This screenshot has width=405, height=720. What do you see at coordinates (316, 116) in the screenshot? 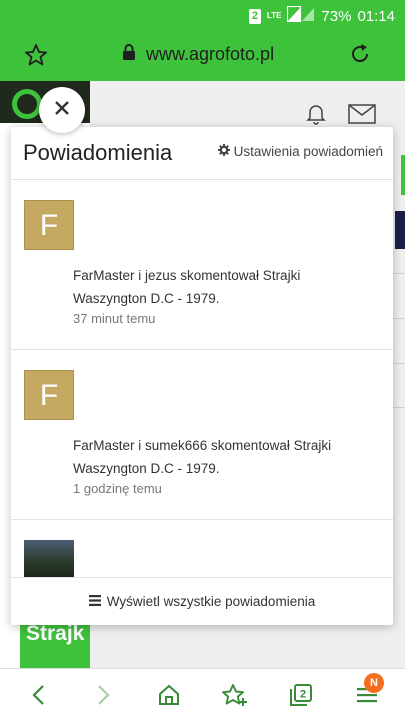
I see `bell-icon` at bounding box center [316, 116].